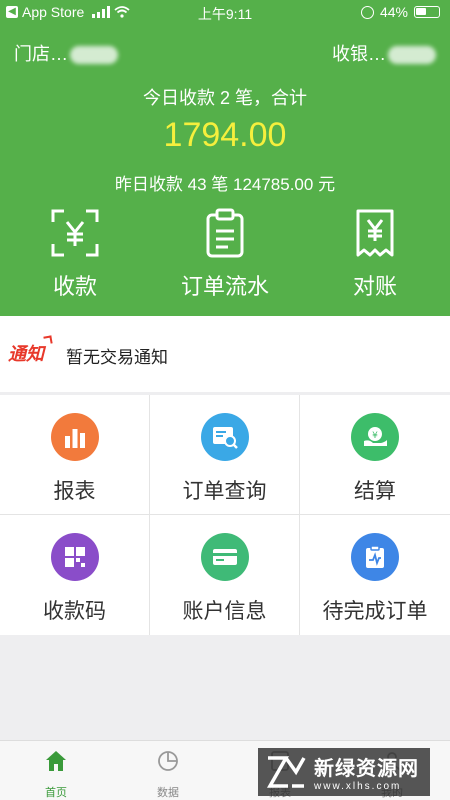 The width and height of the screenshot is (450, 800). What do you see at coordinates (358, 786) in the screenshot?
I see `watermark-url: www.xlhs.com` at bounding box center [358, 786].